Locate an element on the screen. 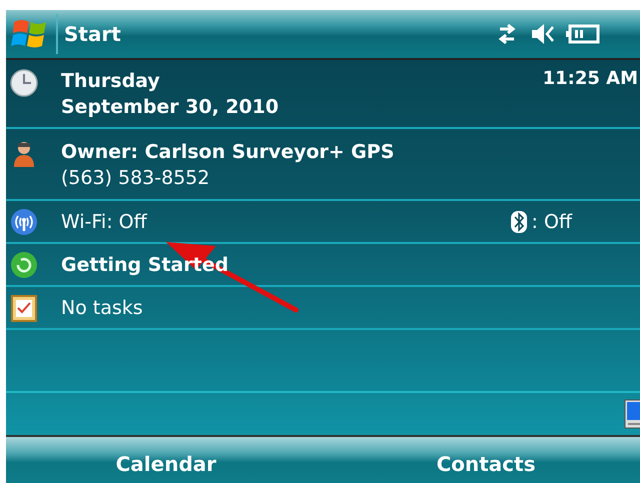 The image size is (640, 483). today-item: No tasks is located at coordinates (323, 308).